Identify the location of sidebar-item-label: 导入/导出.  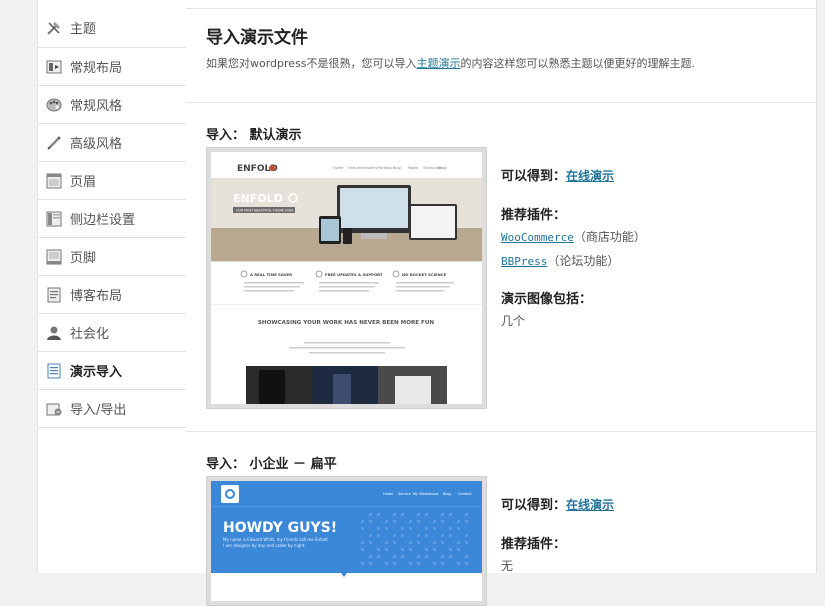
(98, 410).